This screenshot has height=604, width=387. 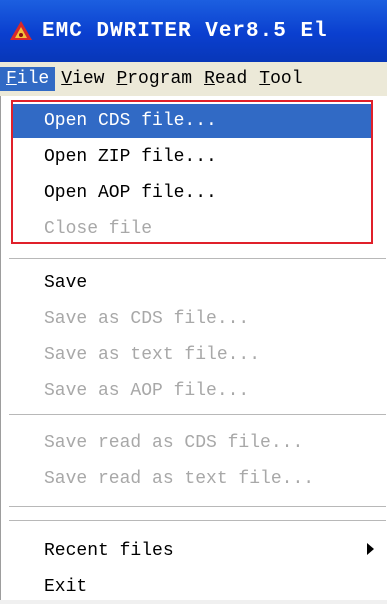 I want to click on menu-bar: File View Program Read Tool, so click(x=193, y=79).